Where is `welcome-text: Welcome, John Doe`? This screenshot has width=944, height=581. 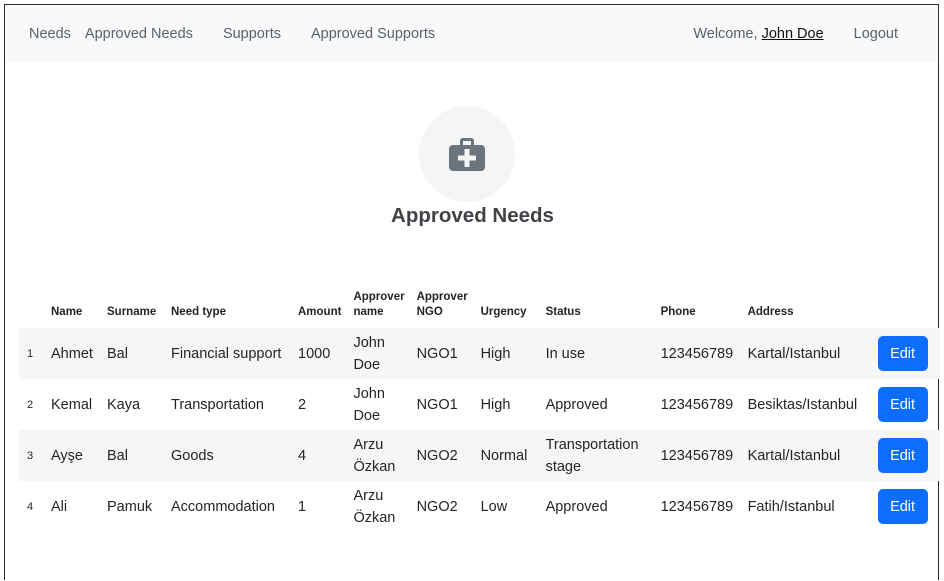
welcome-text: Welcome, John Doe is located at coordinates (758, 34).